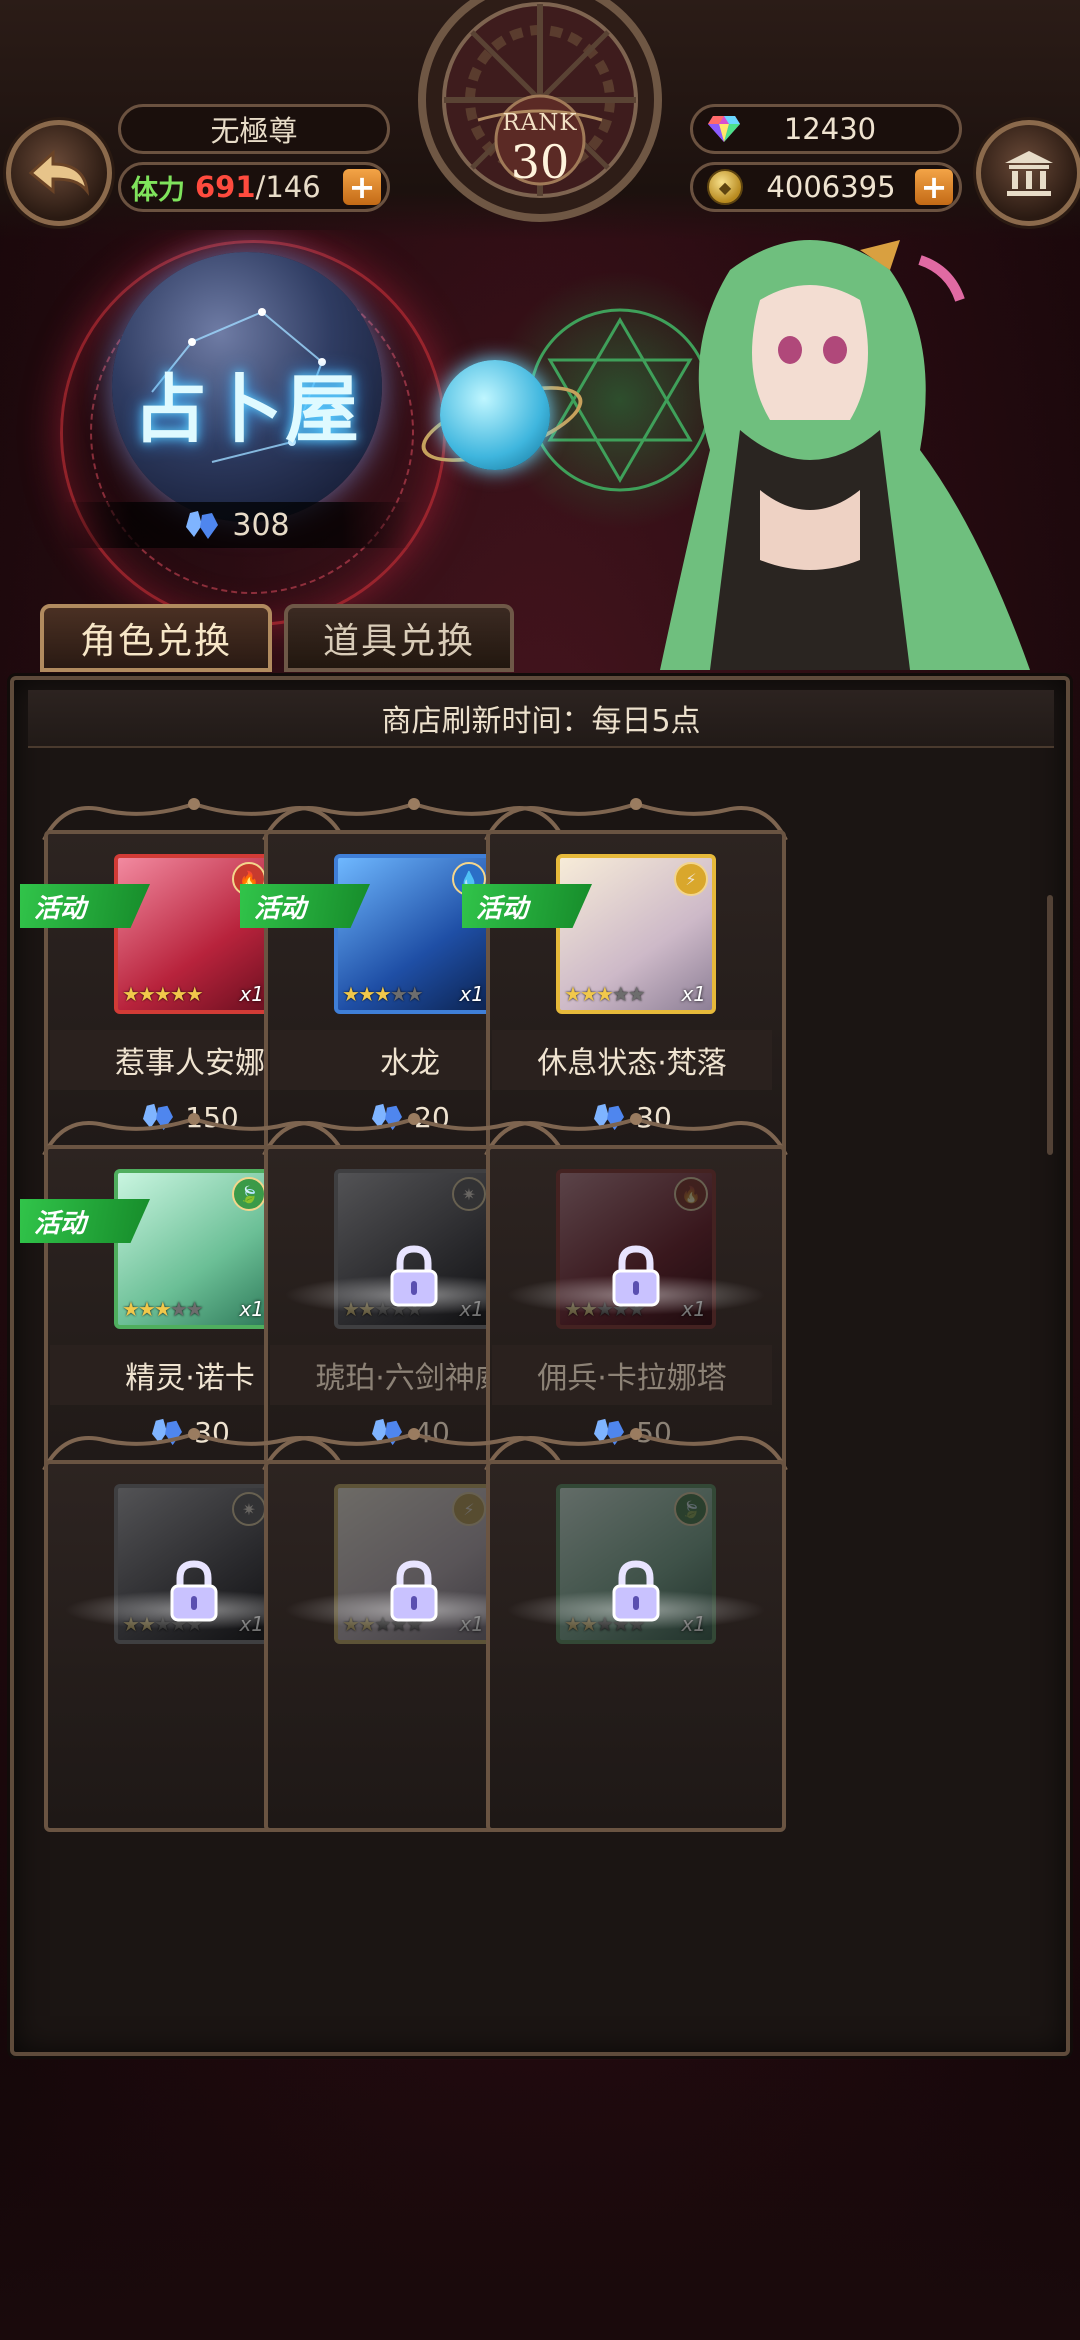  I want to click on stamina-current: 691, so click(225, 187).